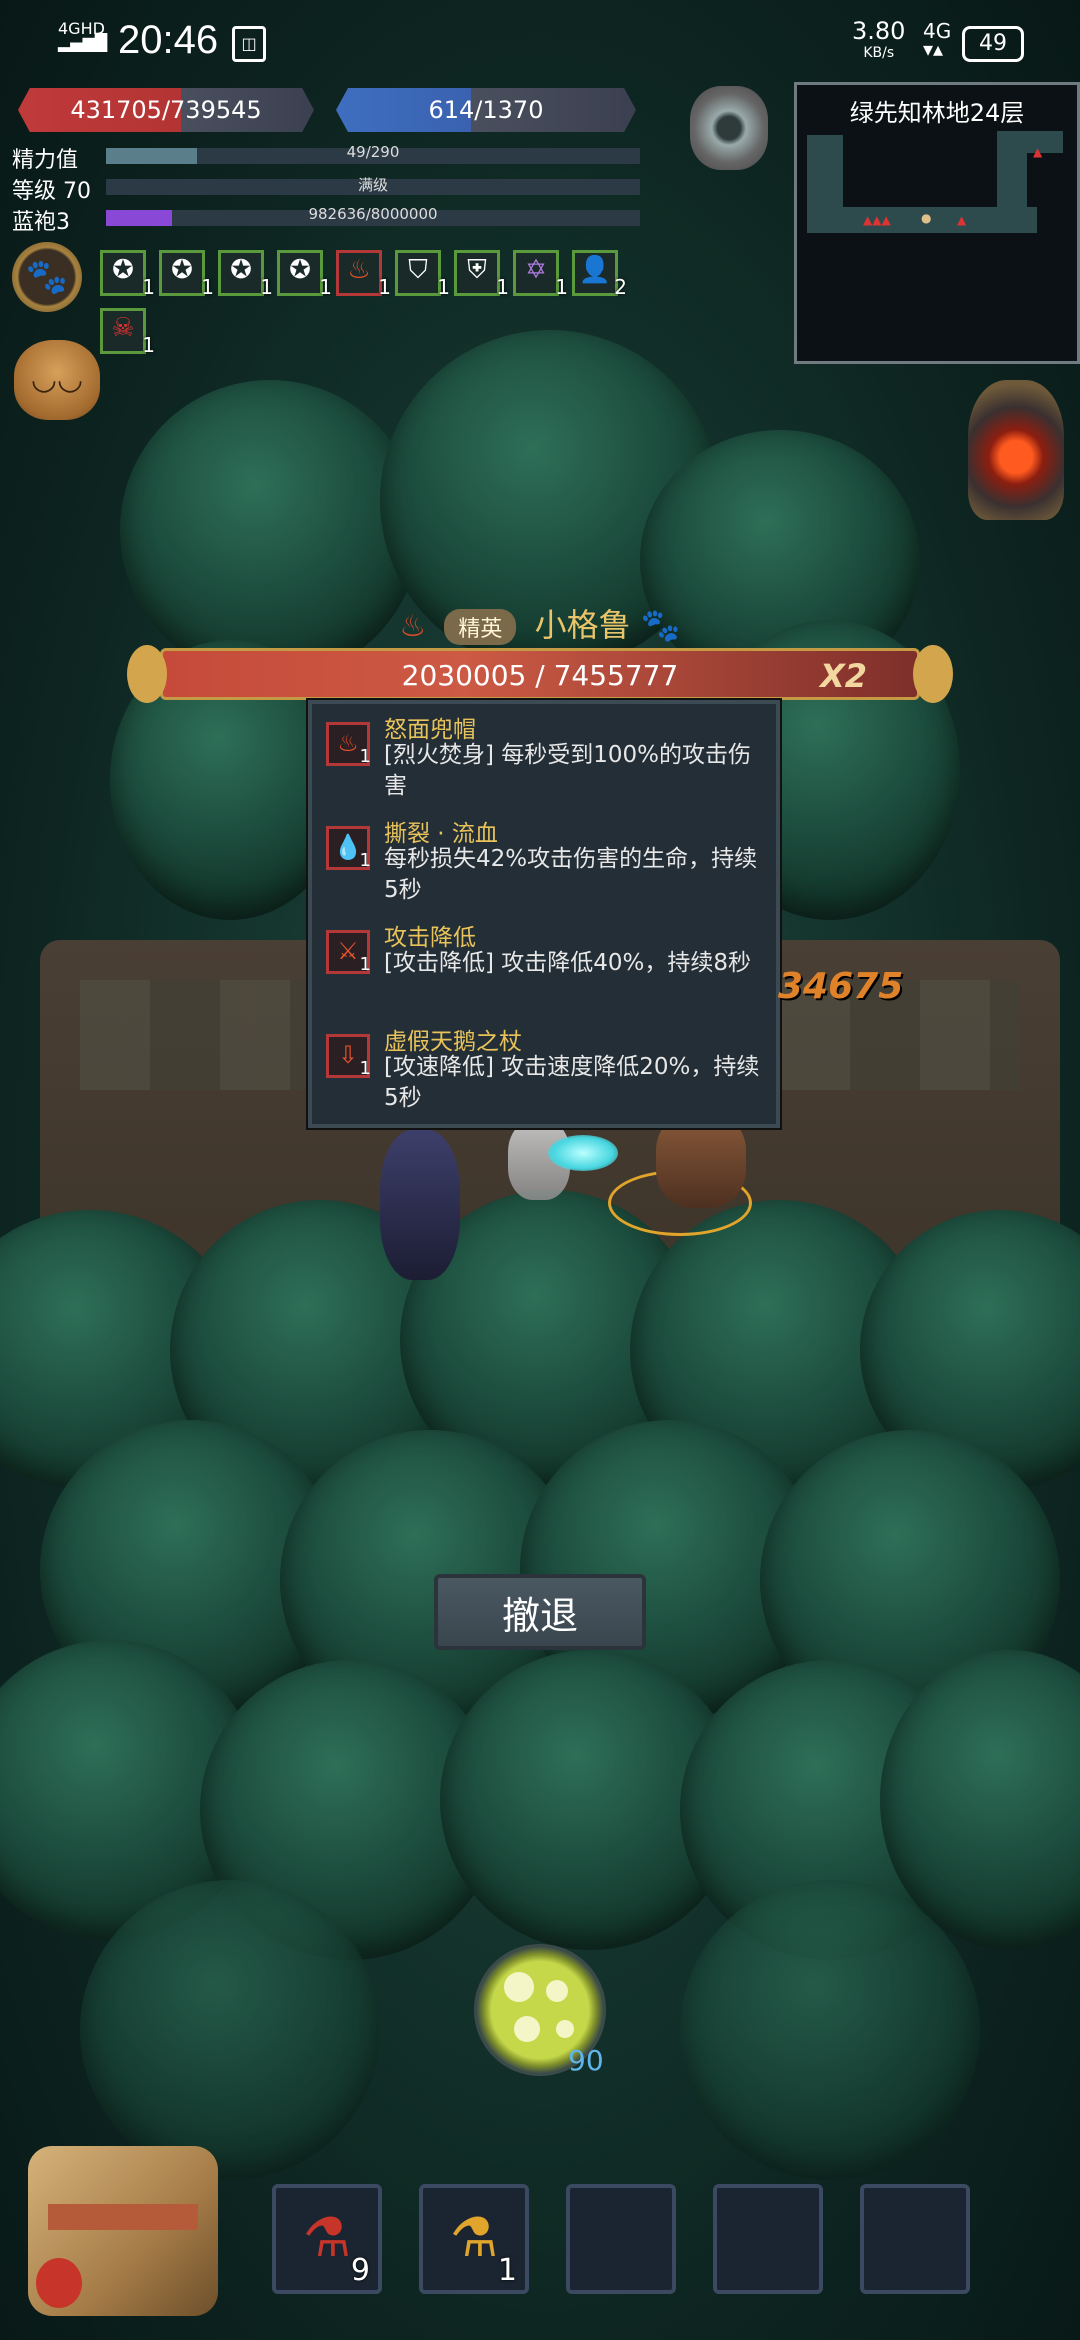  I want to click on buff-blood-skull-icon: ☠ 1, so click(127, 332).